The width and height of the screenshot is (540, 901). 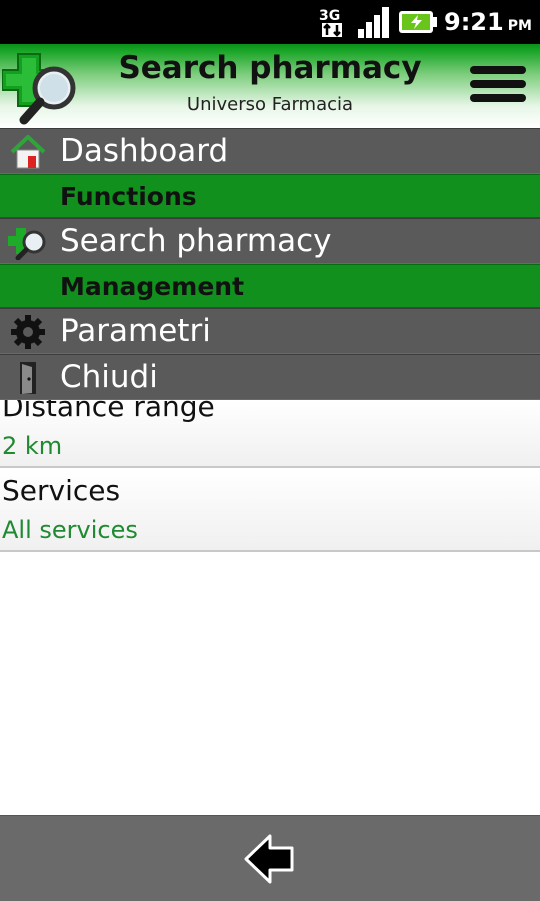 What do you see at coordinates (39, 89) in the screenshot?
I see `pharmacy-cross-magnifier-icon` at bounding box center [39, 89].